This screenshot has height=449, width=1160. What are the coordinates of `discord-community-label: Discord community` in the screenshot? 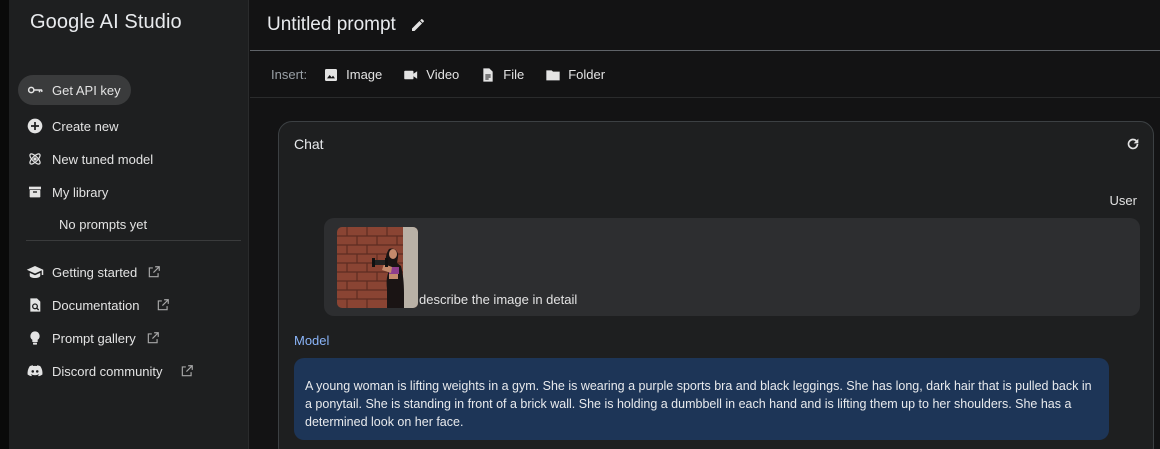 It's located at (107, 371).